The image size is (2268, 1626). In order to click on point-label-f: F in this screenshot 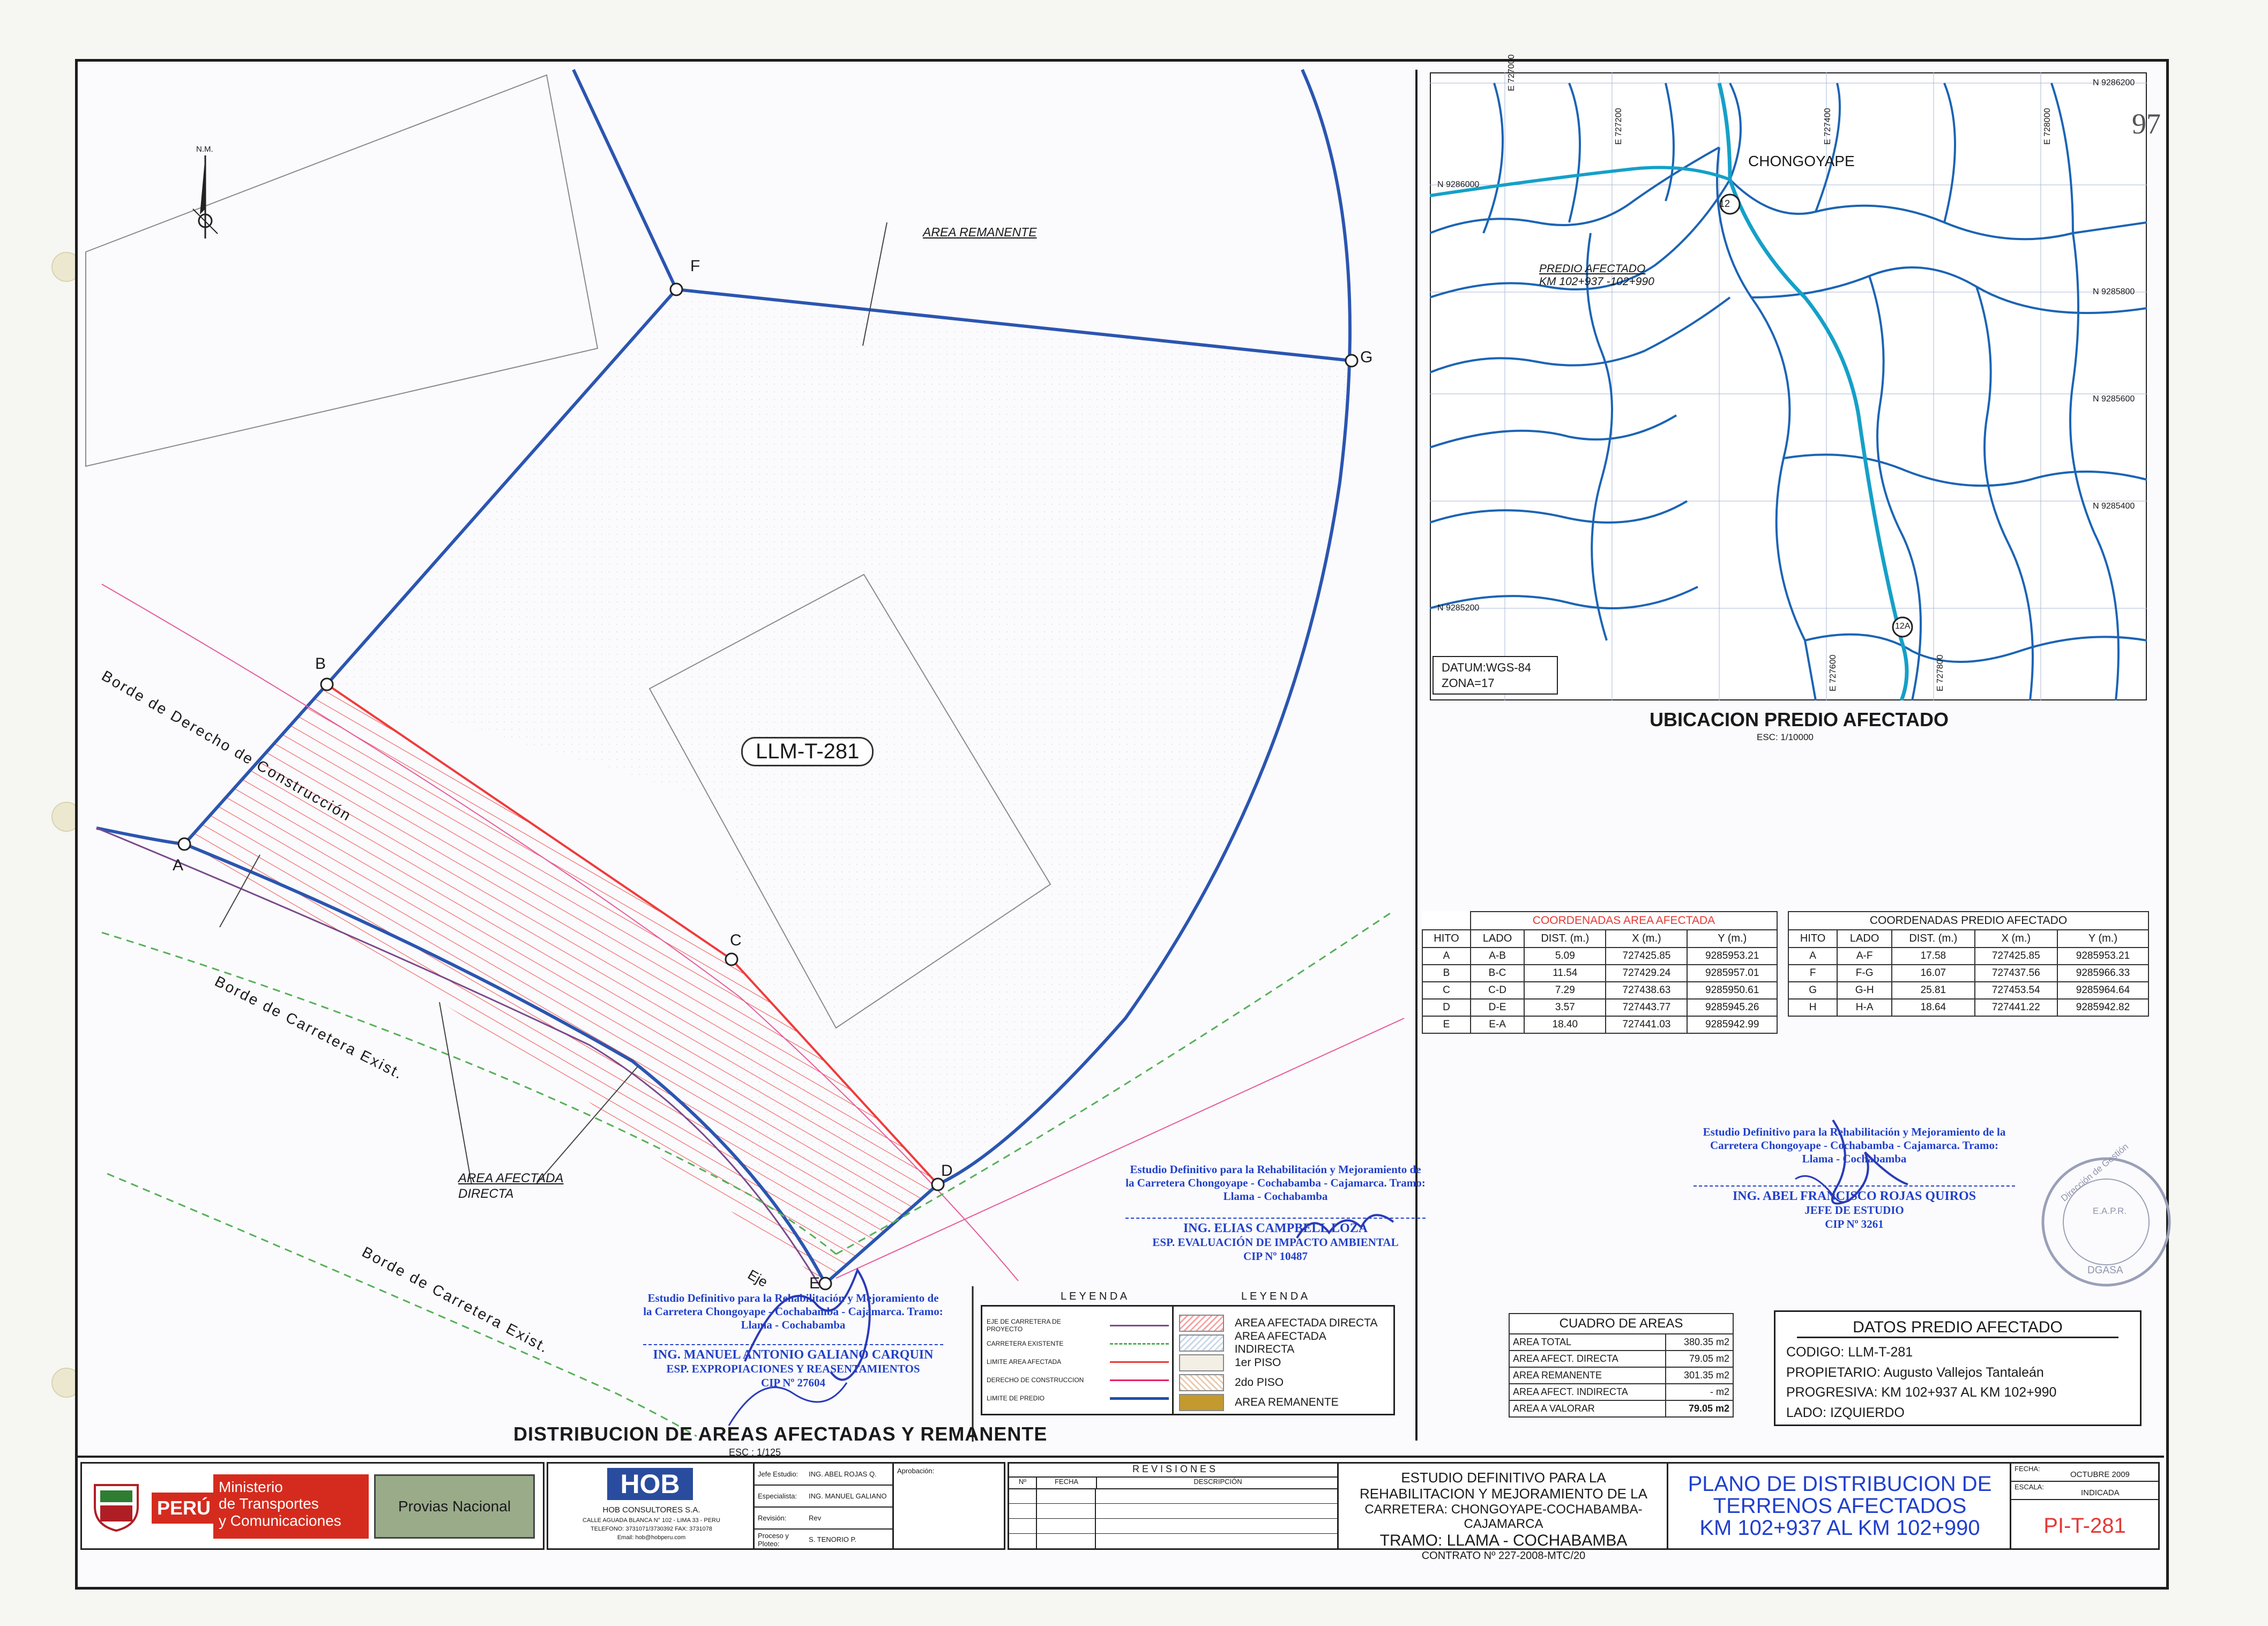, I will do `click(695, 266)`.